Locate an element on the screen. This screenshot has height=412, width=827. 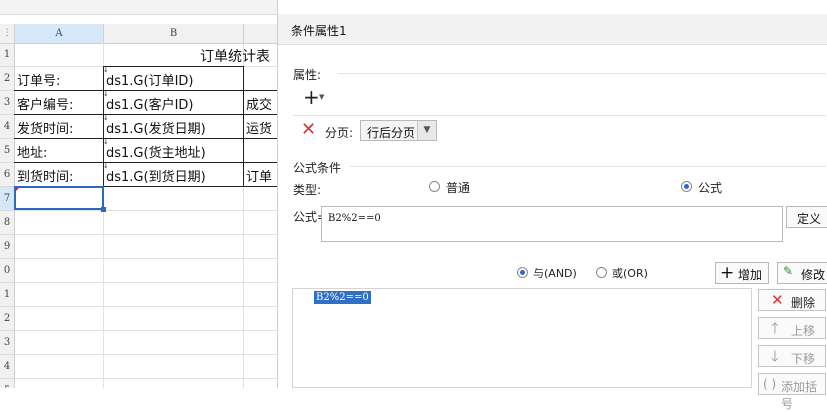
label-cell-order-id: 订单号: is located at coordinates (38, 79).